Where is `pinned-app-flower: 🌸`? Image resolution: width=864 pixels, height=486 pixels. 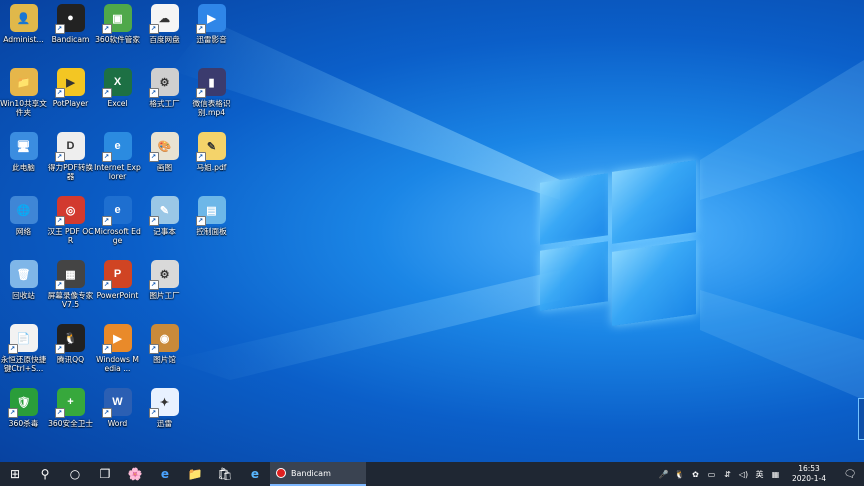 pinned-app-flower: 🌸 is located at coordinates (135, 474).